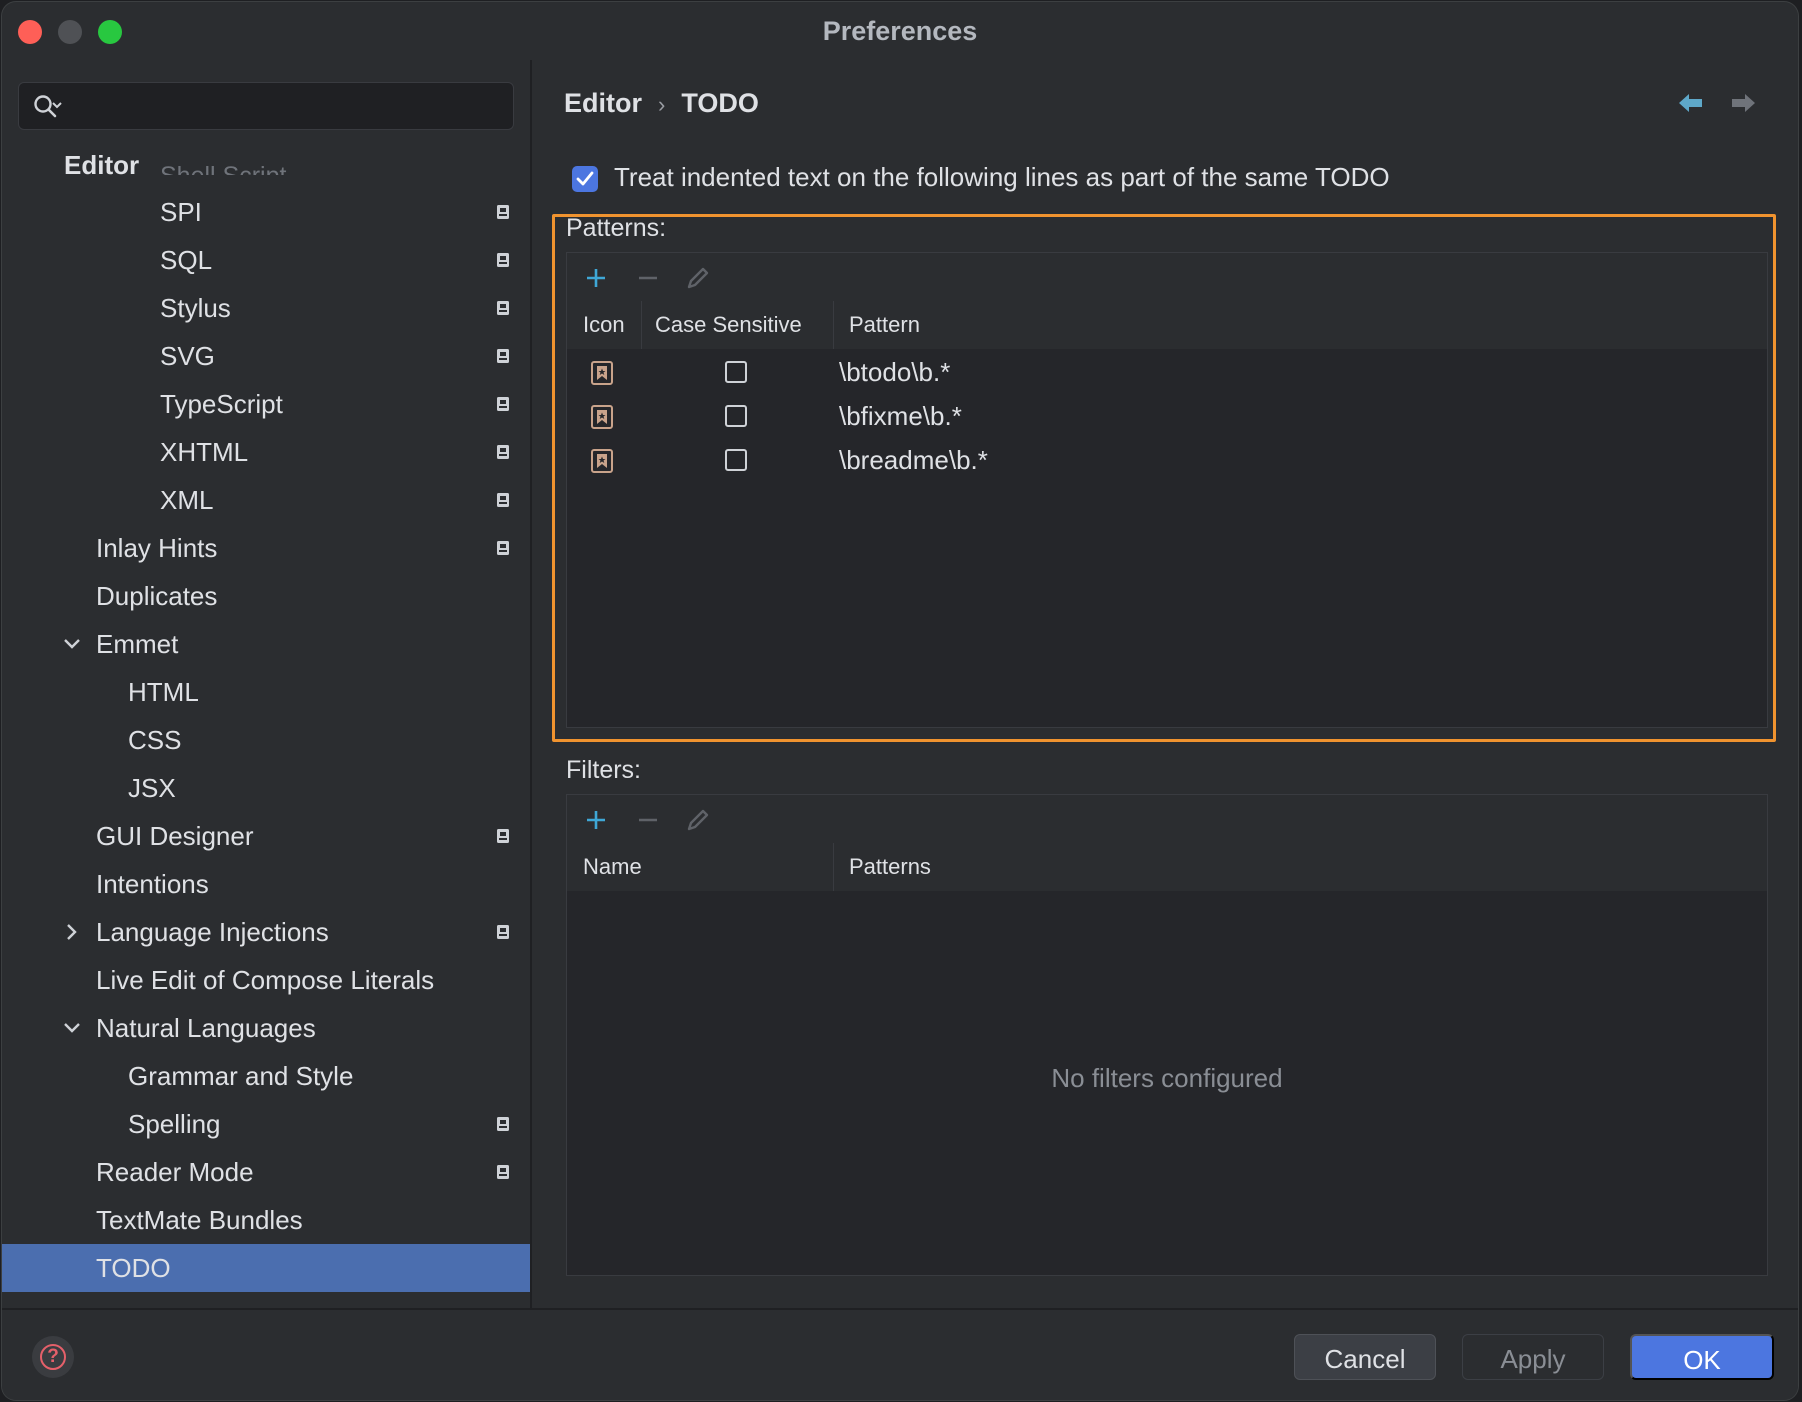 The height and width of the screenshot is (1402, 1802). I want to click on sidebar-item-label: Duplicates, so click(157, 596).